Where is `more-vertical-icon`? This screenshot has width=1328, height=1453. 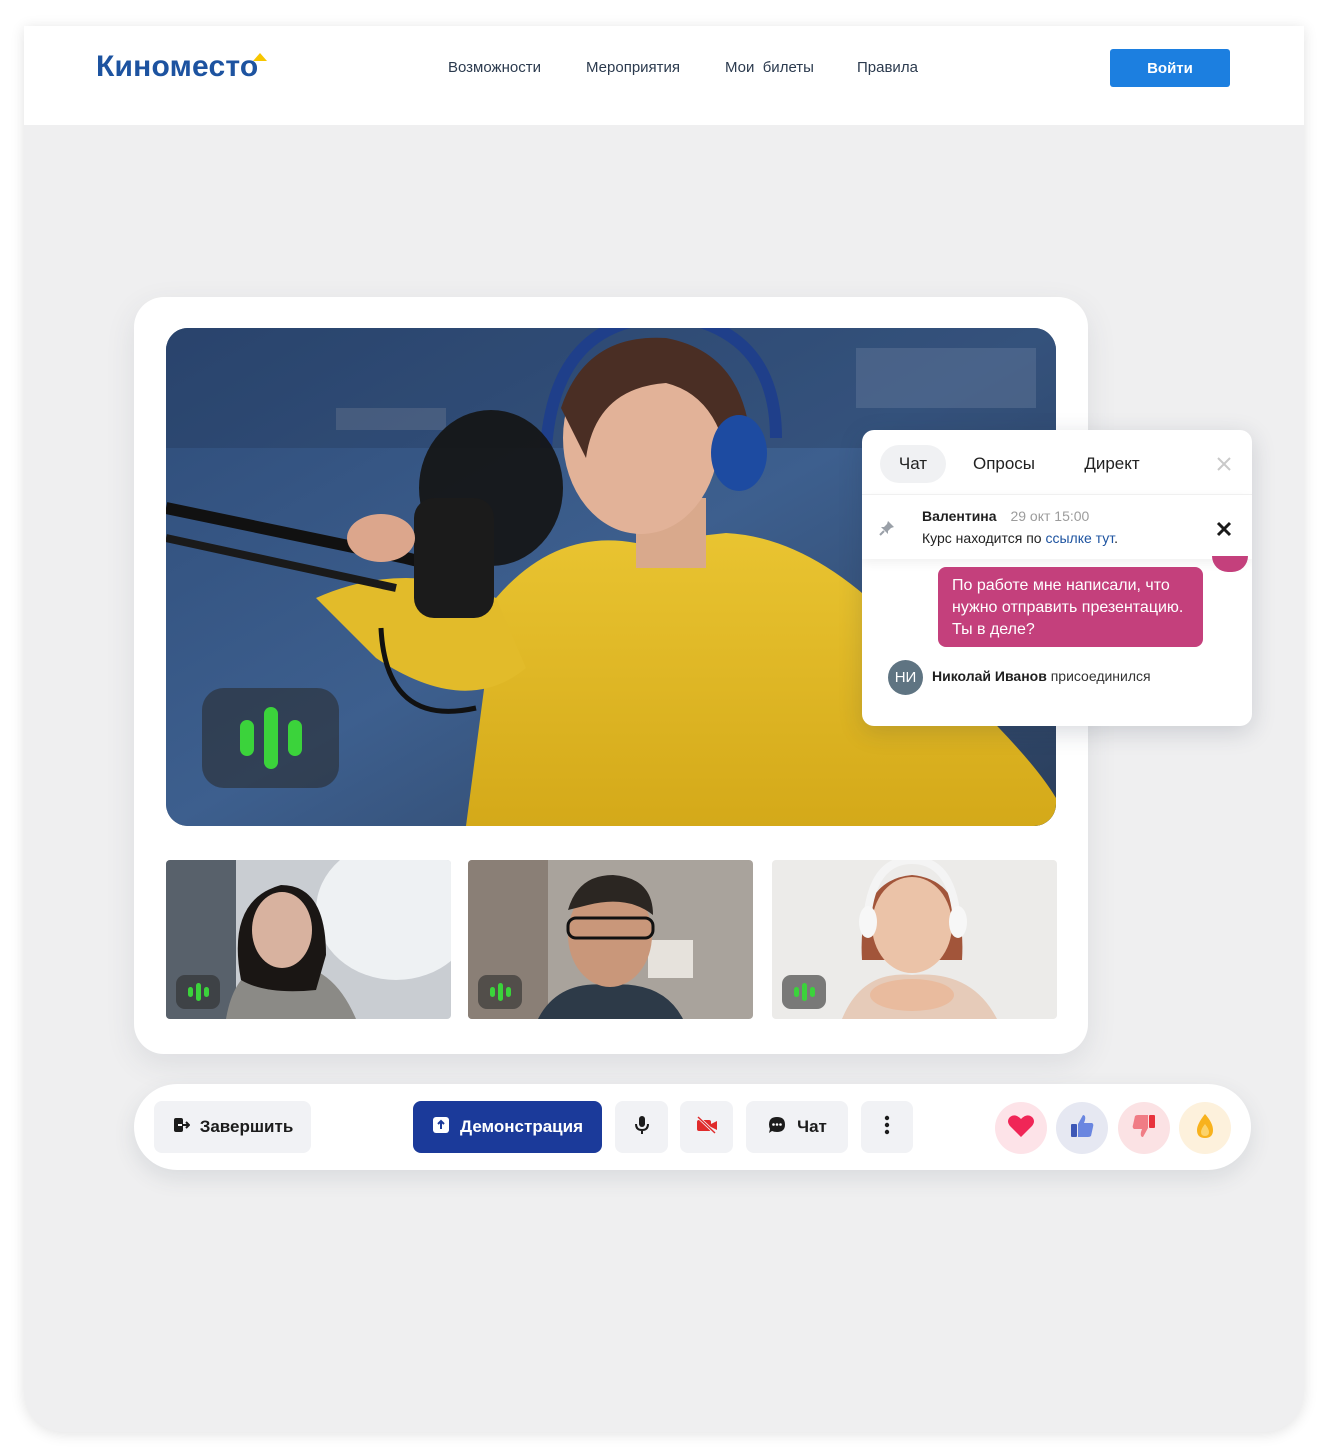 more-vertical-icon is located at coordinates (887, 1127).